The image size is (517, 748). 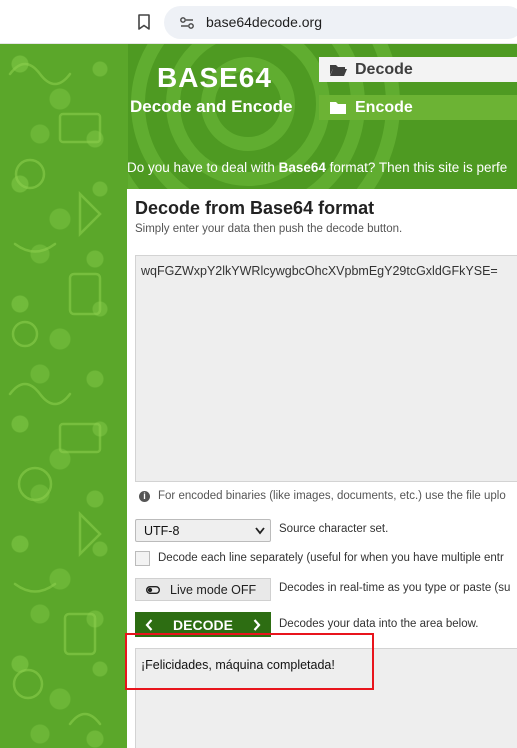 What do you see at coordinates (162, 530) in the screenshot?
I see `charset-value: UTF-8` at bounding box center [162, 530].